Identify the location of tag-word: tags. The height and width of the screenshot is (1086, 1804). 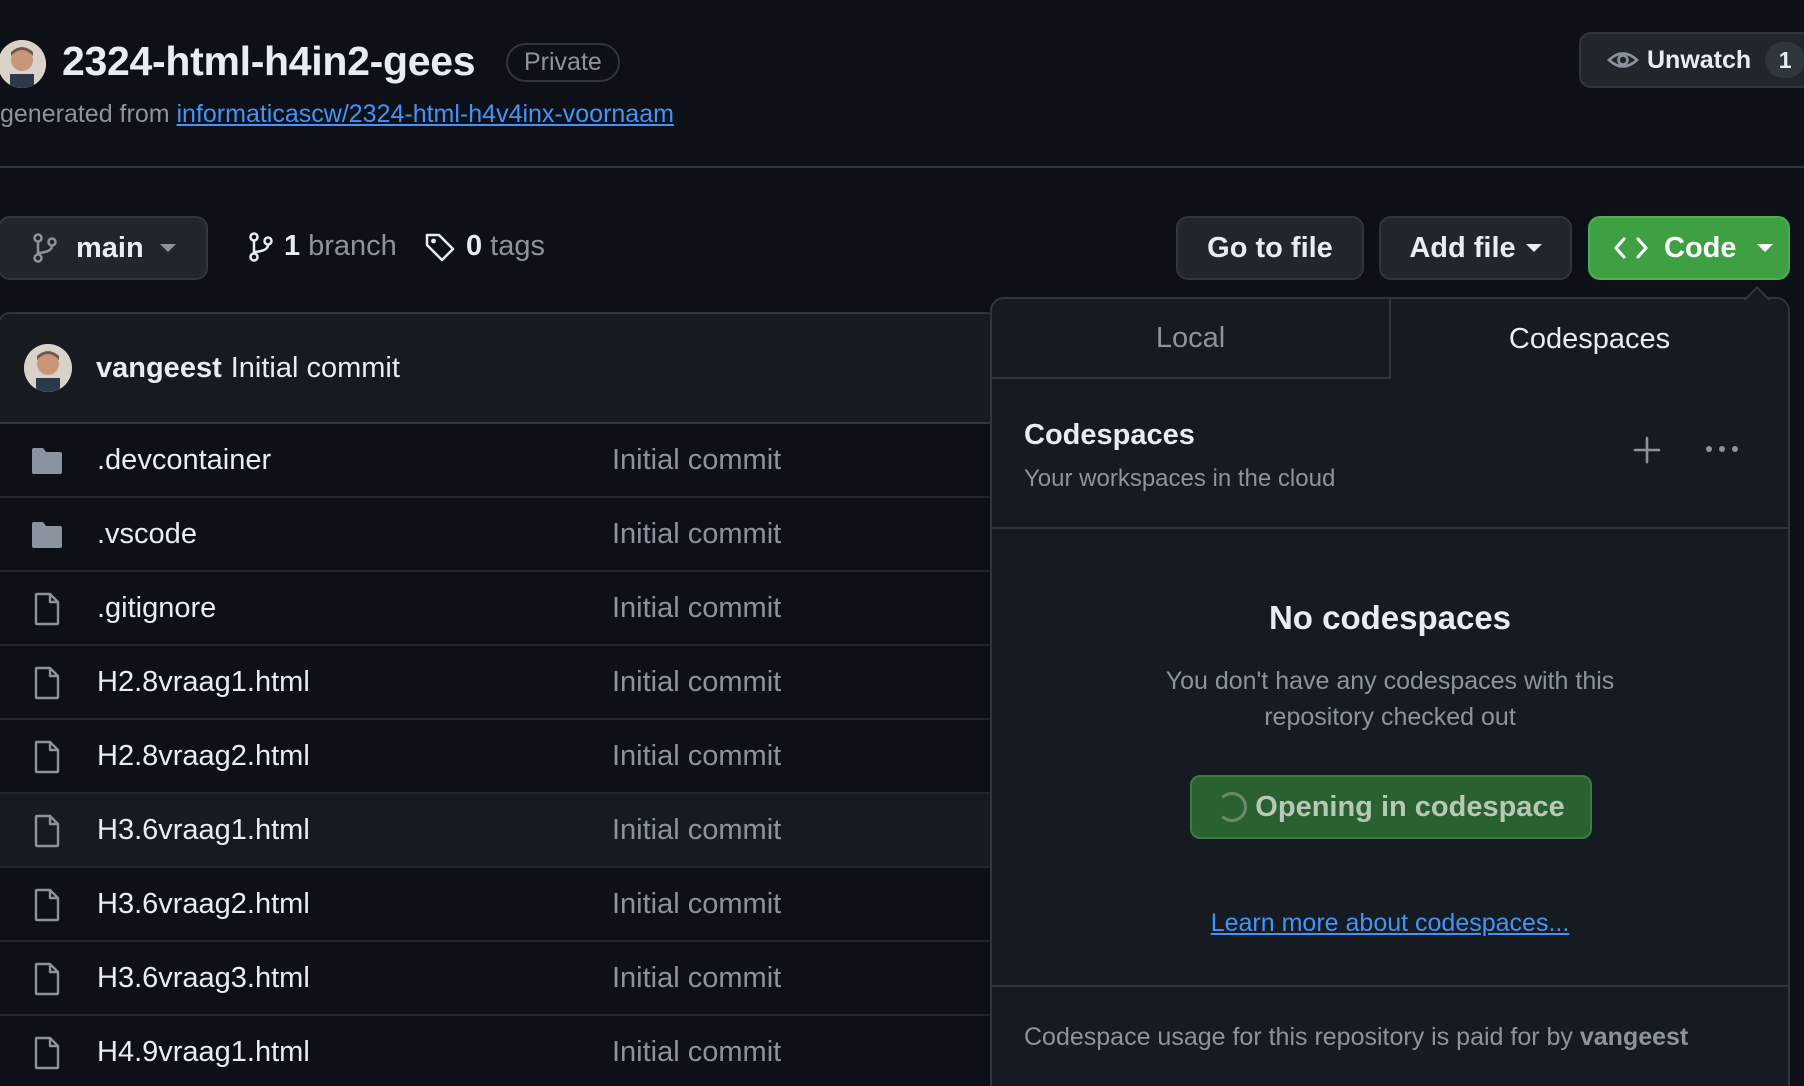
(517, 246).